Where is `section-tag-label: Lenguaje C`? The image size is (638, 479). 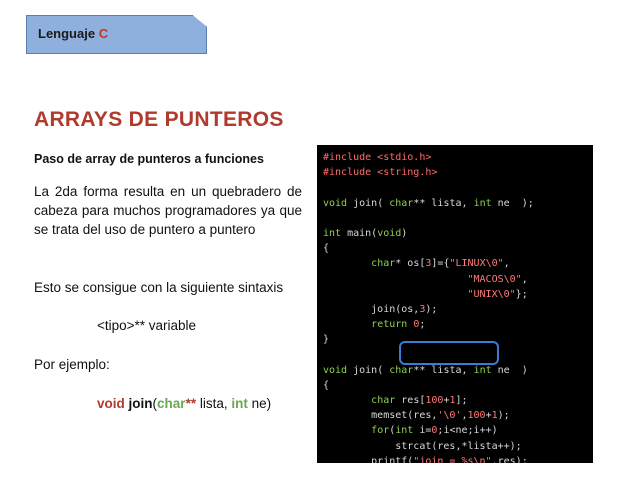 section-tag-label: Lenguaje C is located at coordinates (73, 33).